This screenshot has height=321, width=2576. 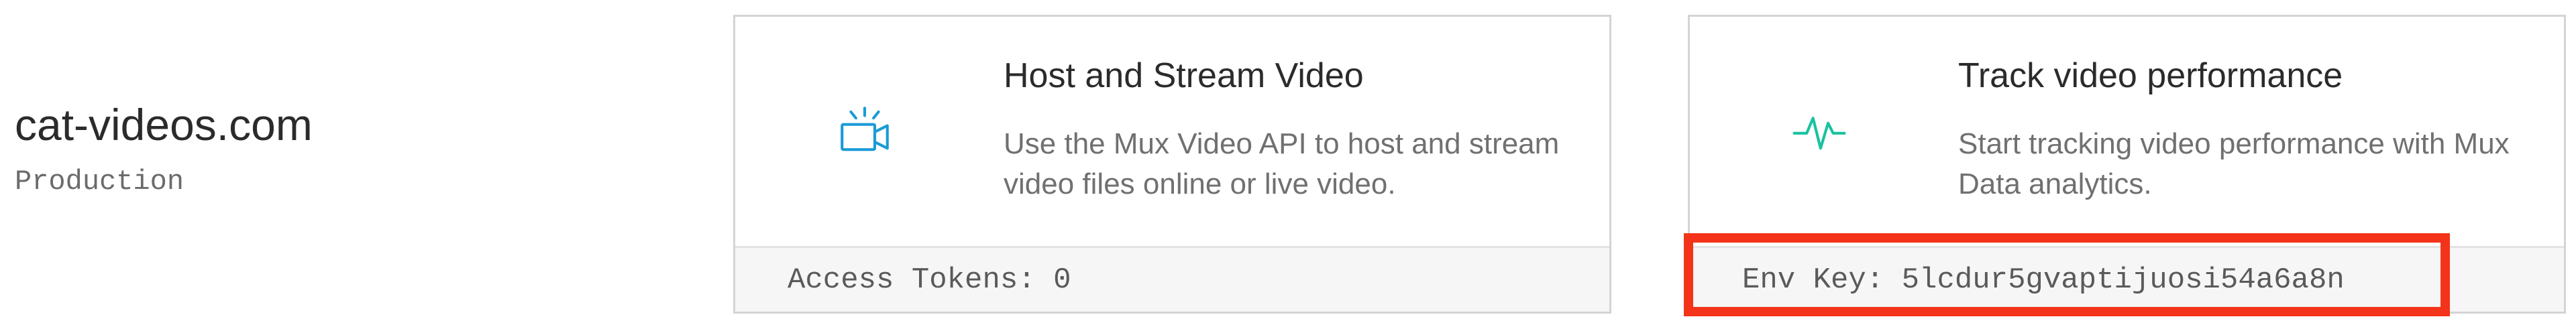 I want to click on env-key-footer: Env Key: 5lcdur5gvaptijuosi54a6a8n, so click(x=2127, y=279).